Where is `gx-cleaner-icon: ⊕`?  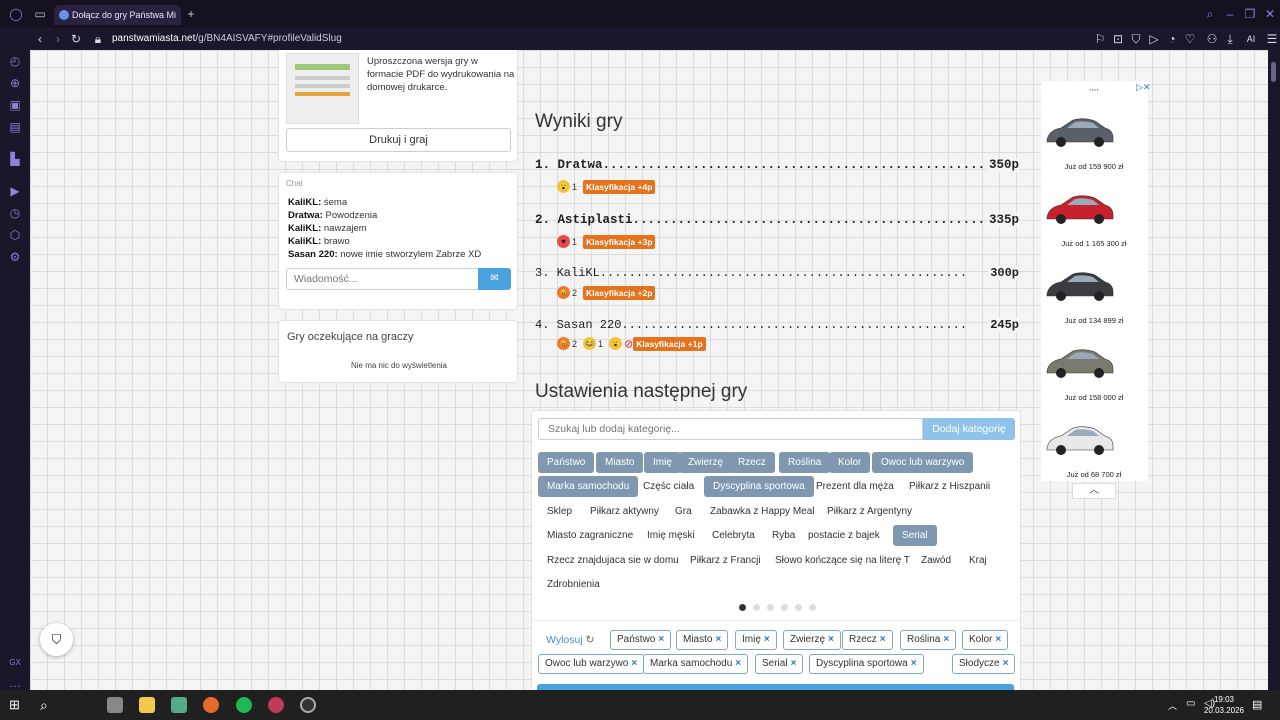
gx-cleaner-icon: ⊕ is located at coordinates (15, 83).